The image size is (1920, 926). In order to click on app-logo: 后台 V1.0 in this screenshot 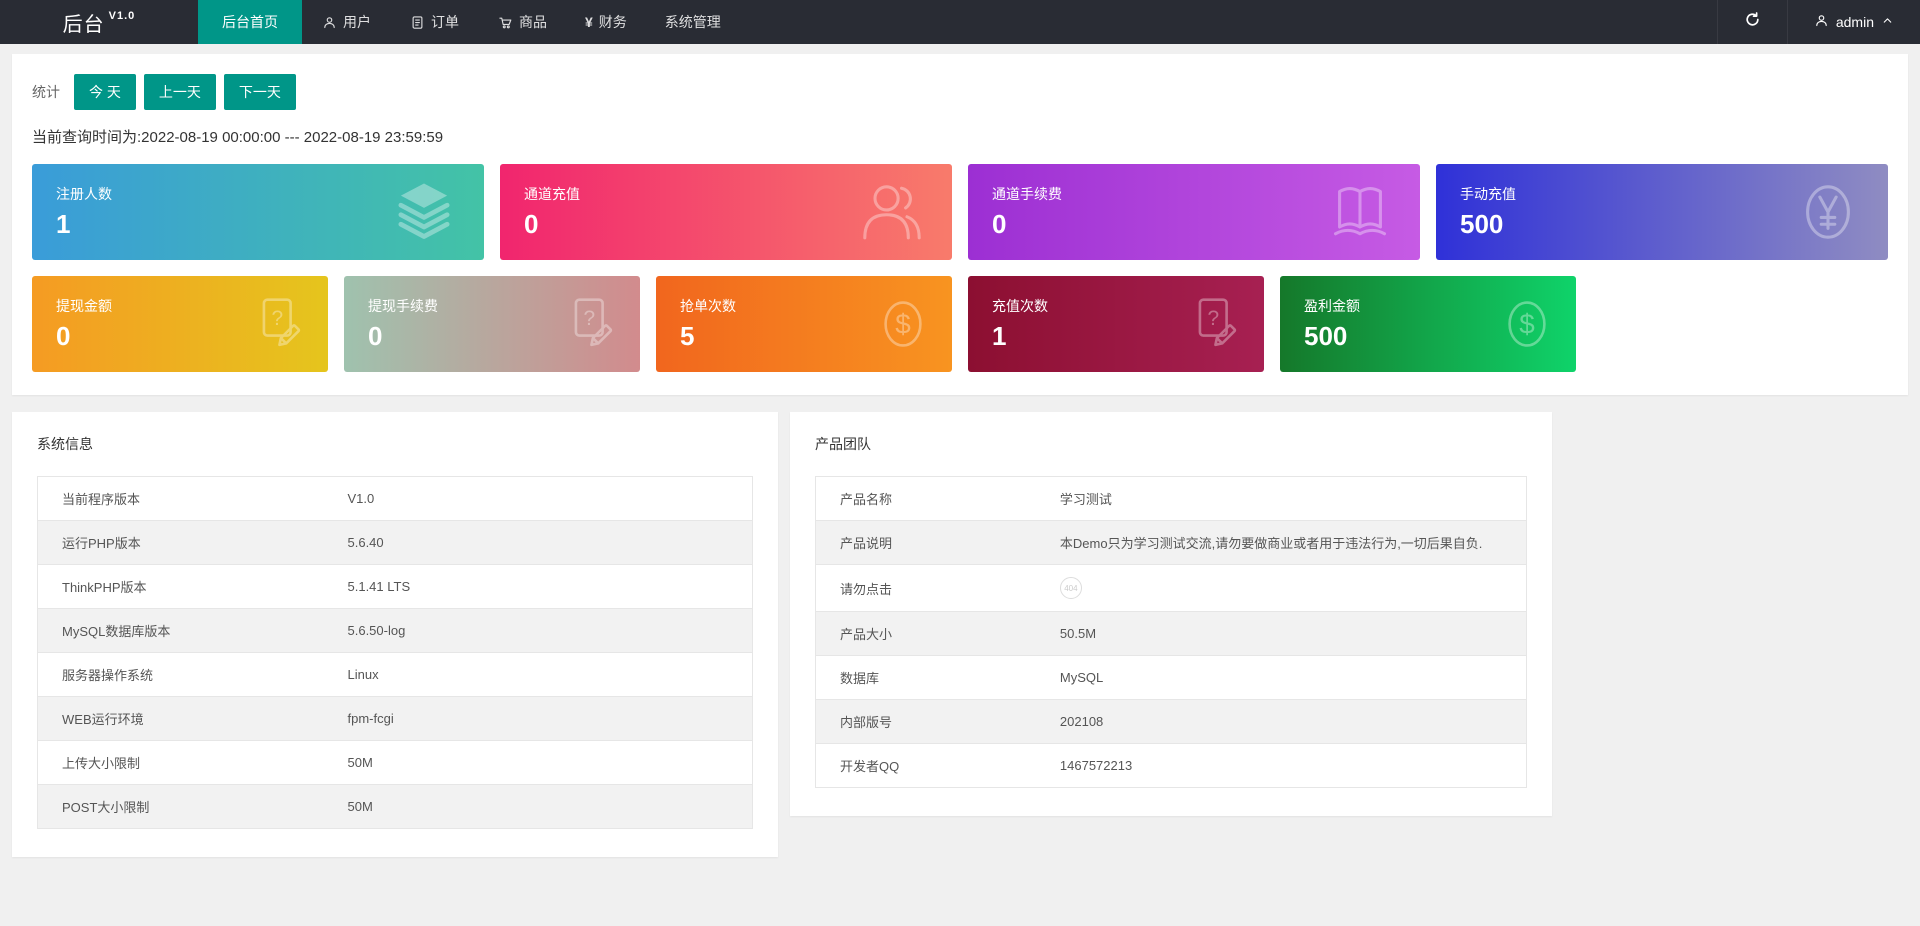, I will do `click(99, 22)`.